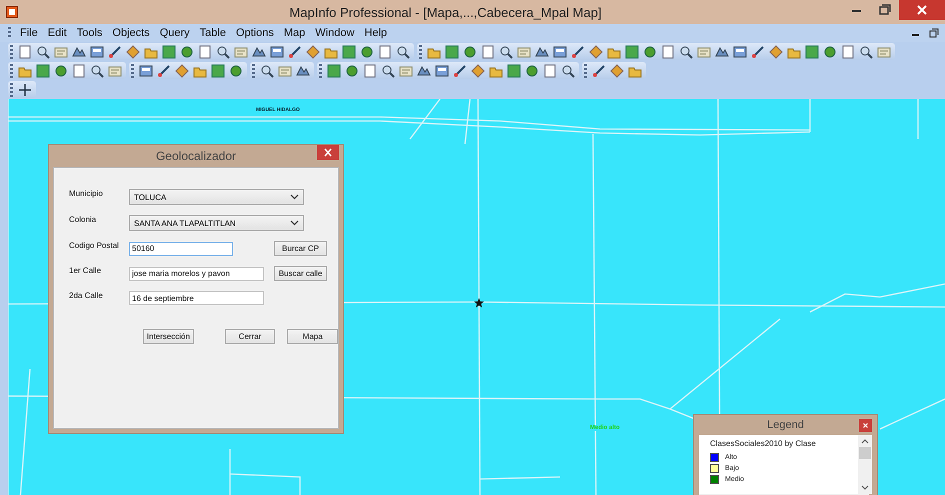  Describe the element at coordinates (174, 33) in the screenshot. I see `menu-item: Query` at that location.